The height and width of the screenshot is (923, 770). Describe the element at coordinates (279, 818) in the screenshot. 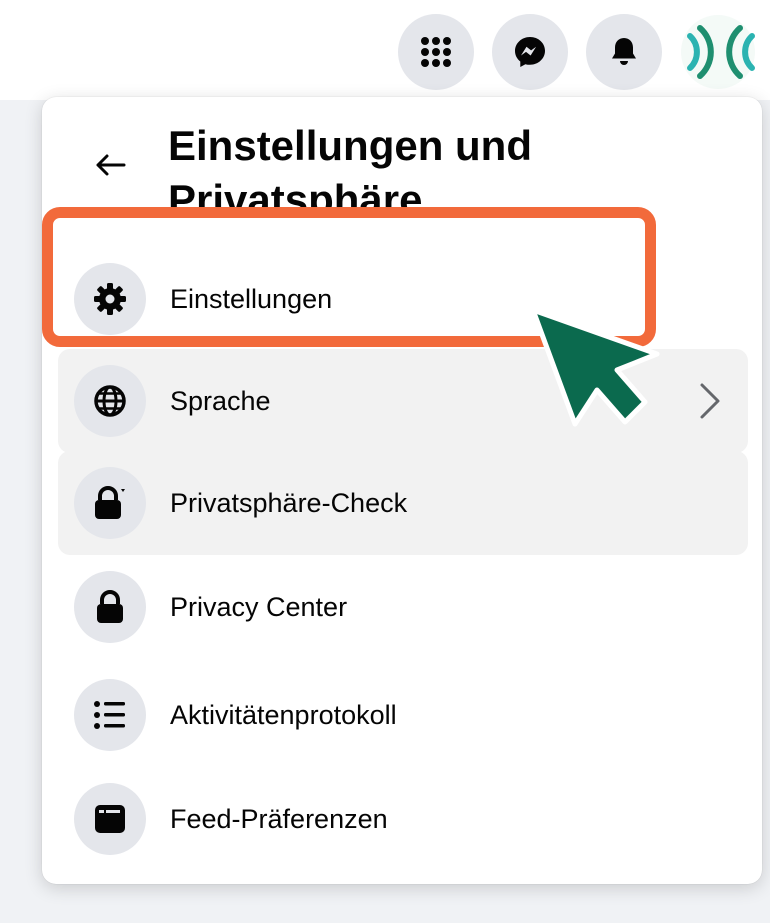

I see `menu-item-label: Feed-Präferenzen` at that location.